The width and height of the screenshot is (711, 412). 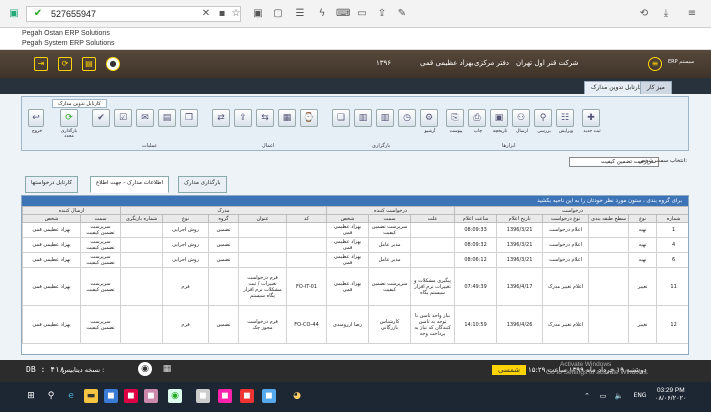 What do you see at coordinates (666, 14) in the screenshot?
I see `download-icon: ⤓` at bounding box center [666, 14].